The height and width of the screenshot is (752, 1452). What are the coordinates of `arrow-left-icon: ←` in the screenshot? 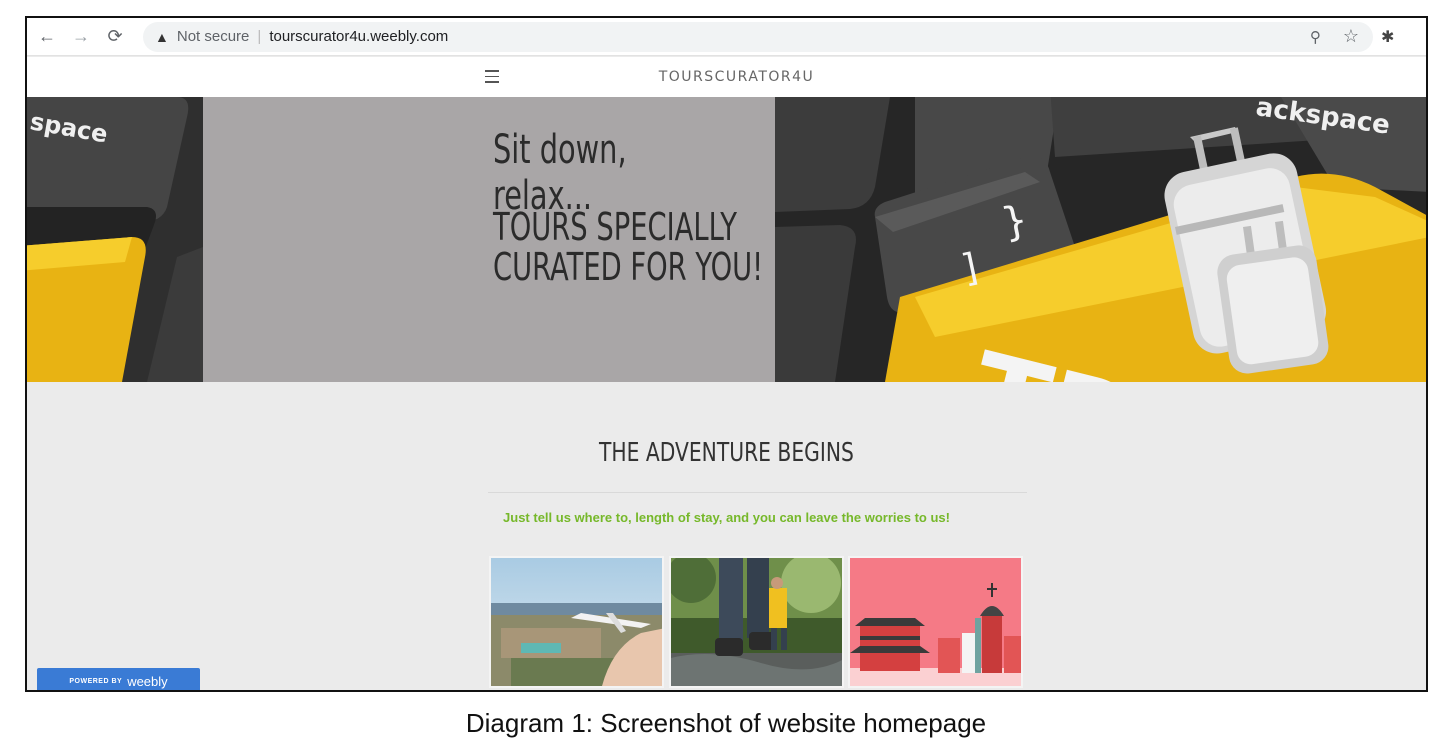 It's located at (47, 36).